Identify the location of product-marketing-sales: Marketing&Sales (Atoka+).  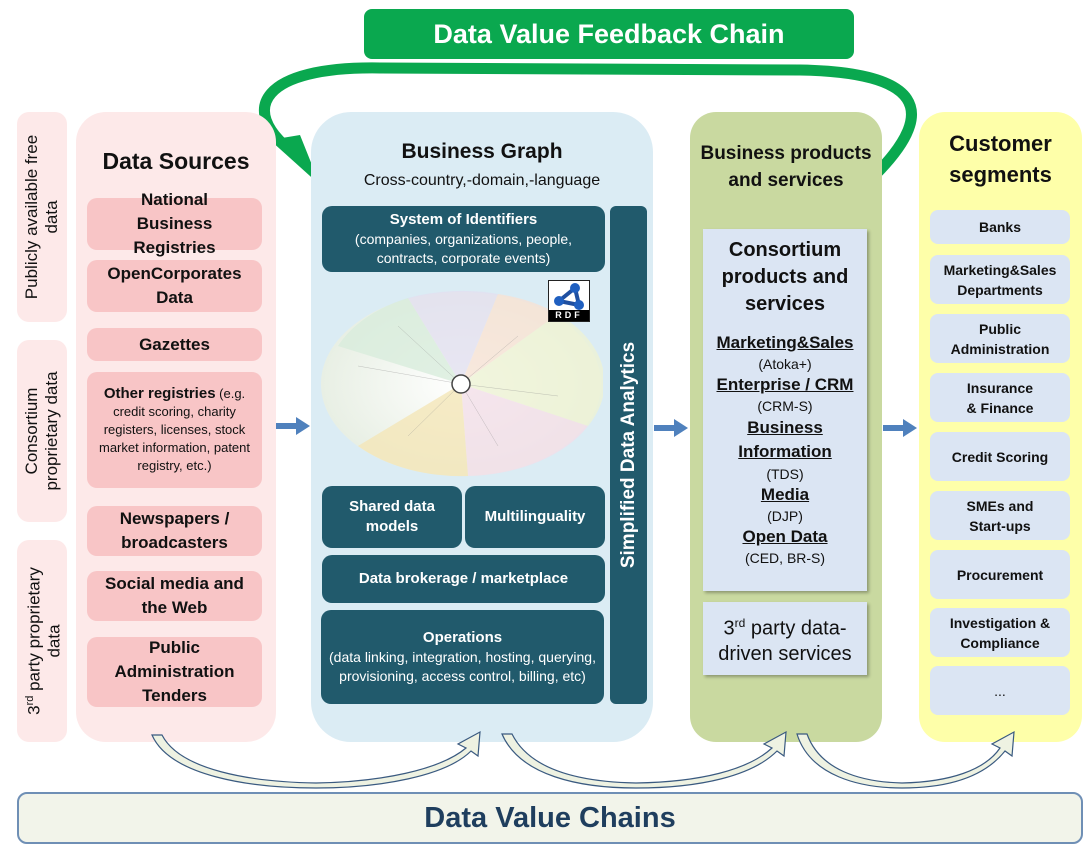
(785, 353).